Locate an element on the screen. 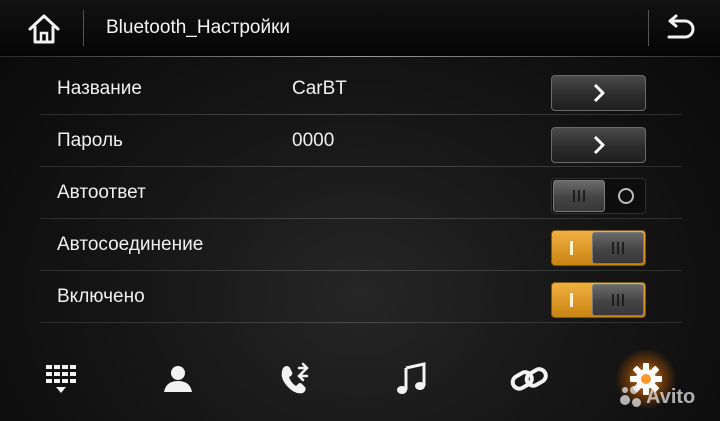  edit-name-button is located at coordinates (598, 93).